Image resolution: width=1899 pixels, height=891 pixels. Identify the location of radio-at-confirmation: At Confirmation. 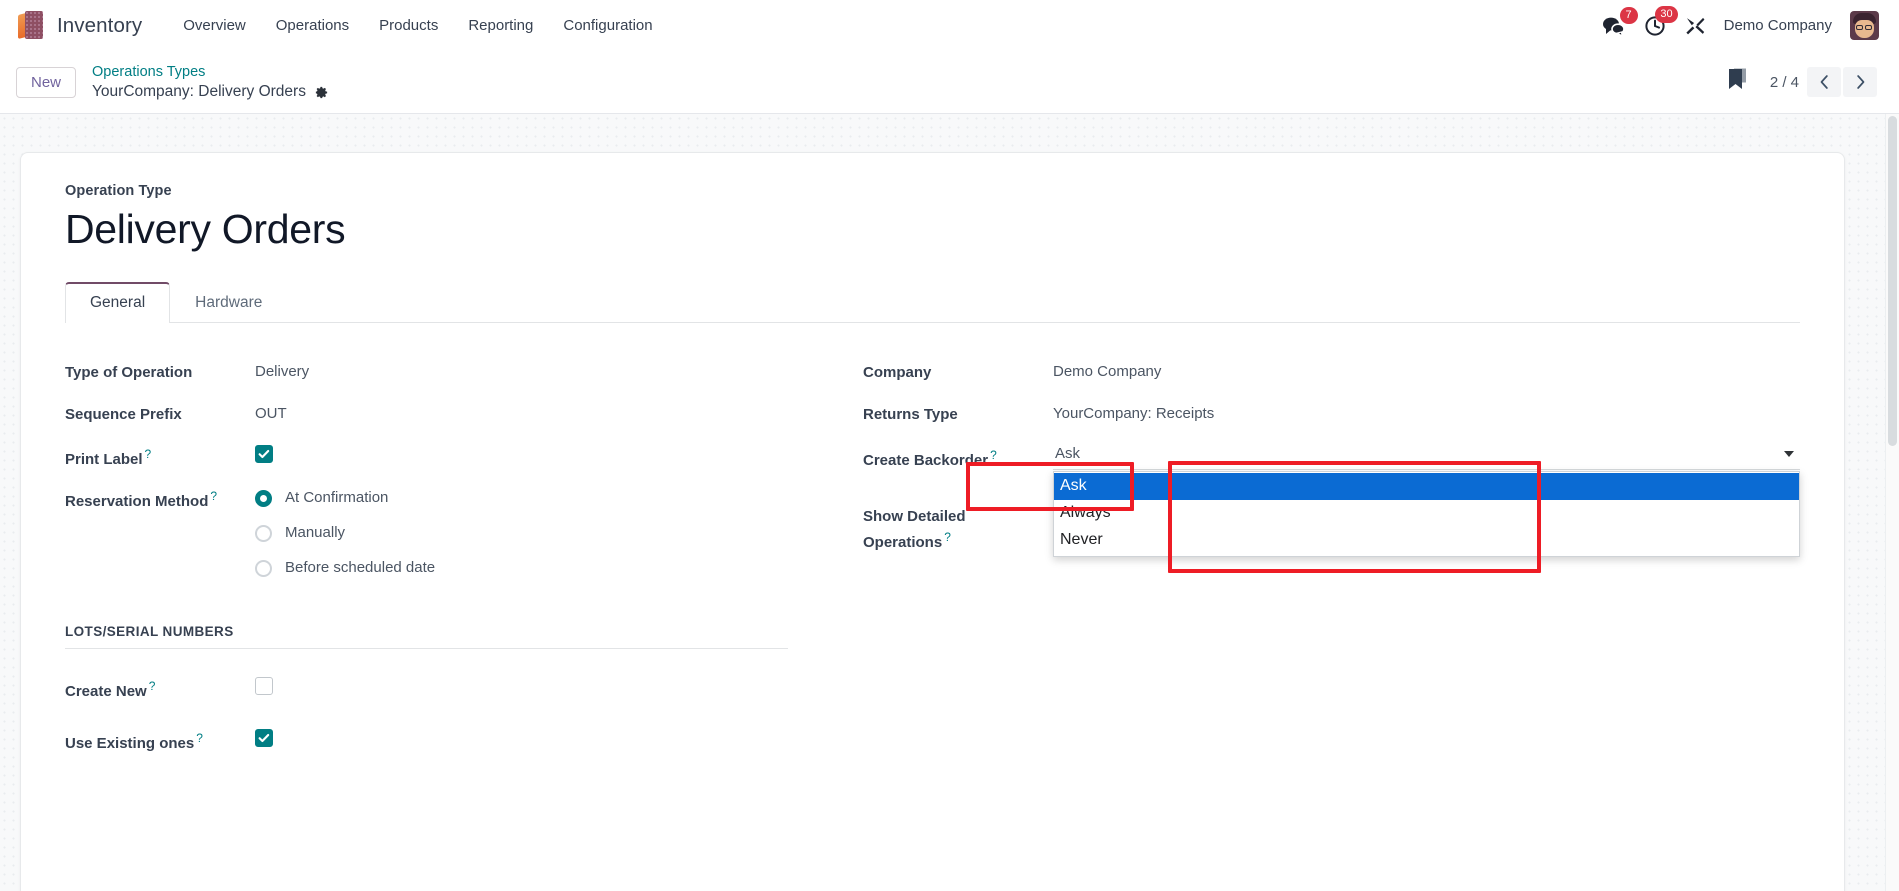
(540, 498).